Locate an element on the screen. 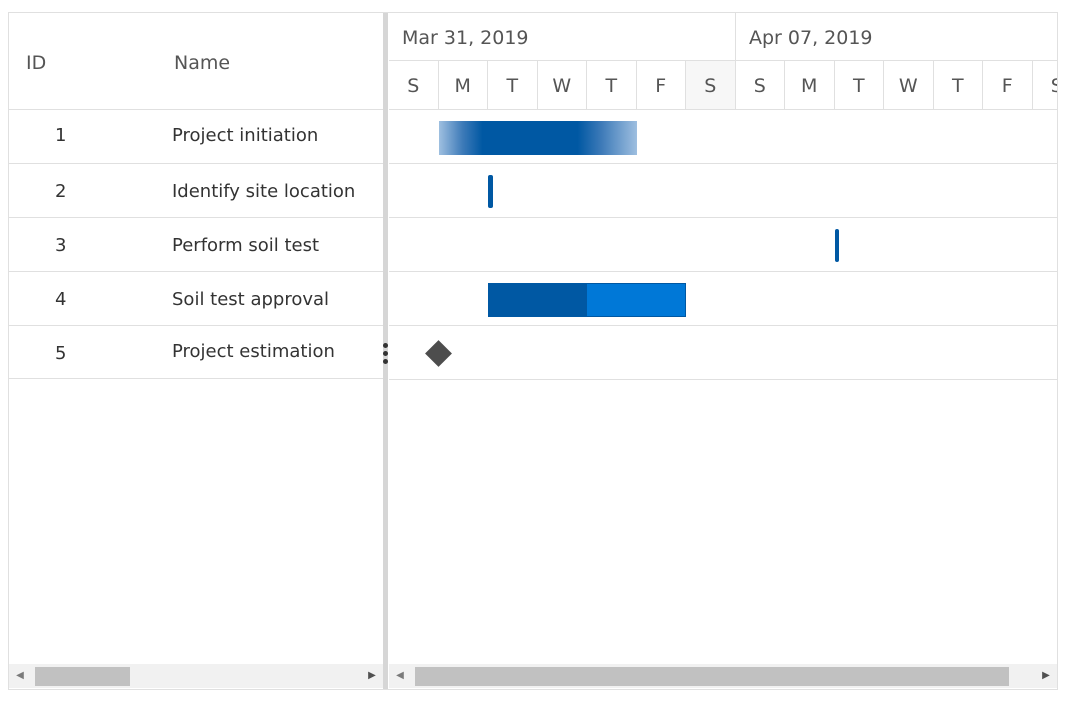 This screenshot has width=1068, height=703. timeline-week: Apr 07, 2019 is located at coordinates (896, 37).